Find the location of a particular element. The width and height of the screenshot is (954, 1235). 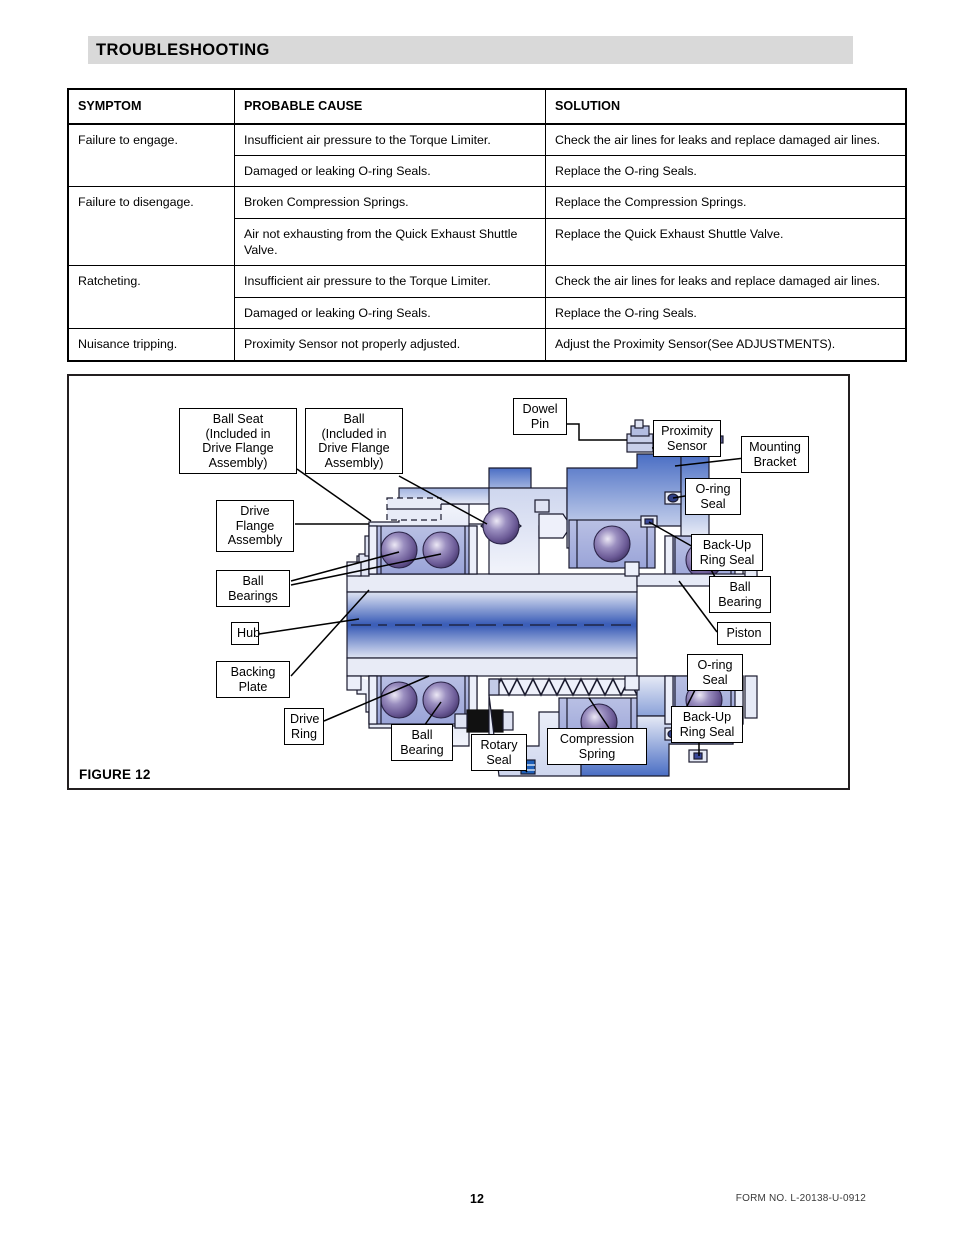

callout-ball-included: Ball (Included in Drive Flange Assembly) is located at coordinates (354, 441).